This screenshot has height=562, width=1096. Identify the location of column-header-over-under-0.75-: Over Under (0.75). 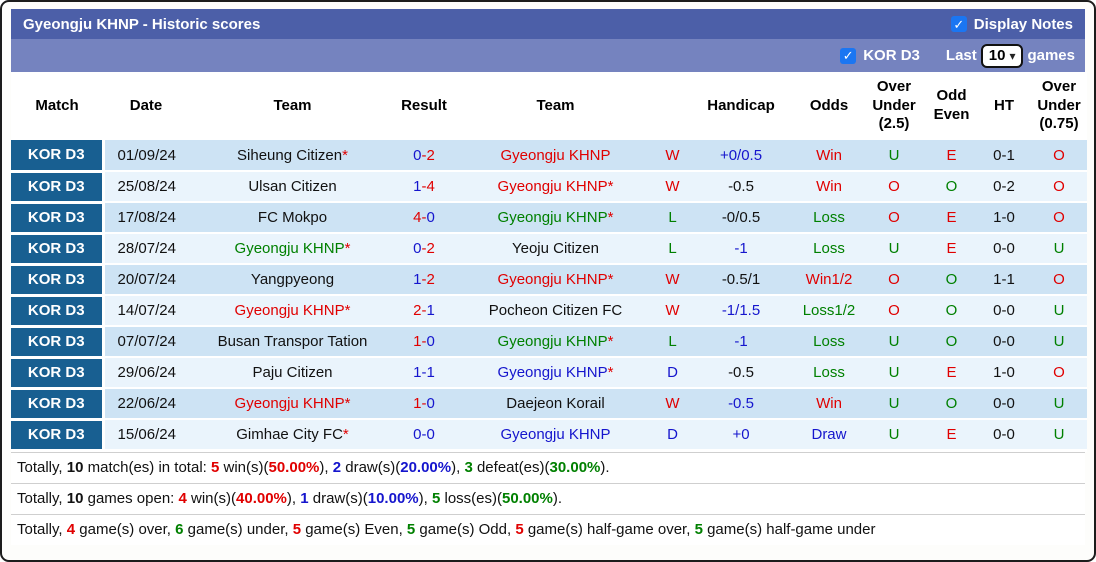
(1059, 106).